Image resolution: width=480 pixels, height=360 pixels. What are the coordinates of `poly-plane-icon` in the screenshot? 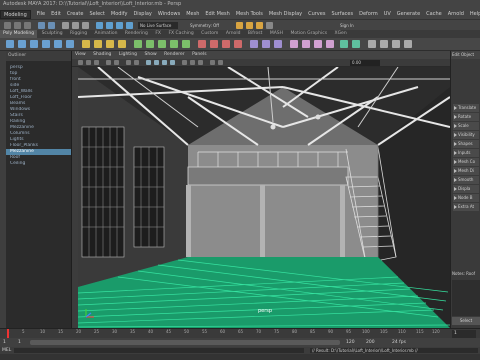 It's located at (70, 44).